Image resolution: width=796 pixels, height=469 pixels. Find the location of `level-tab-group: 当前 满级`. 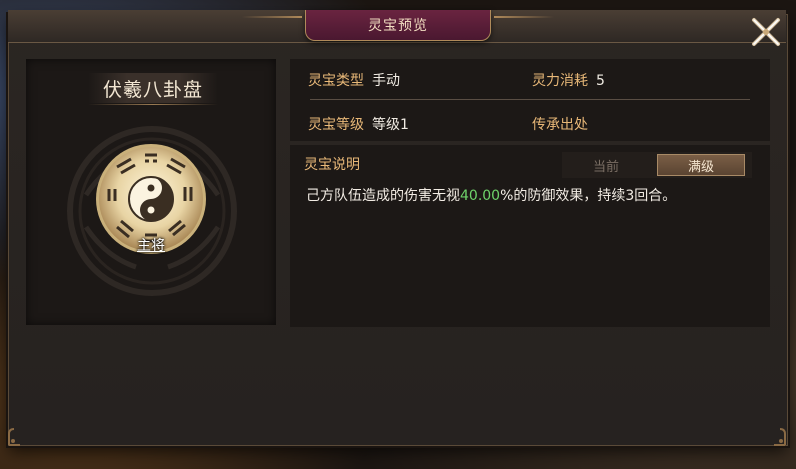

level-tab-group: 当前 满级 is located at coordinates (657, 165).